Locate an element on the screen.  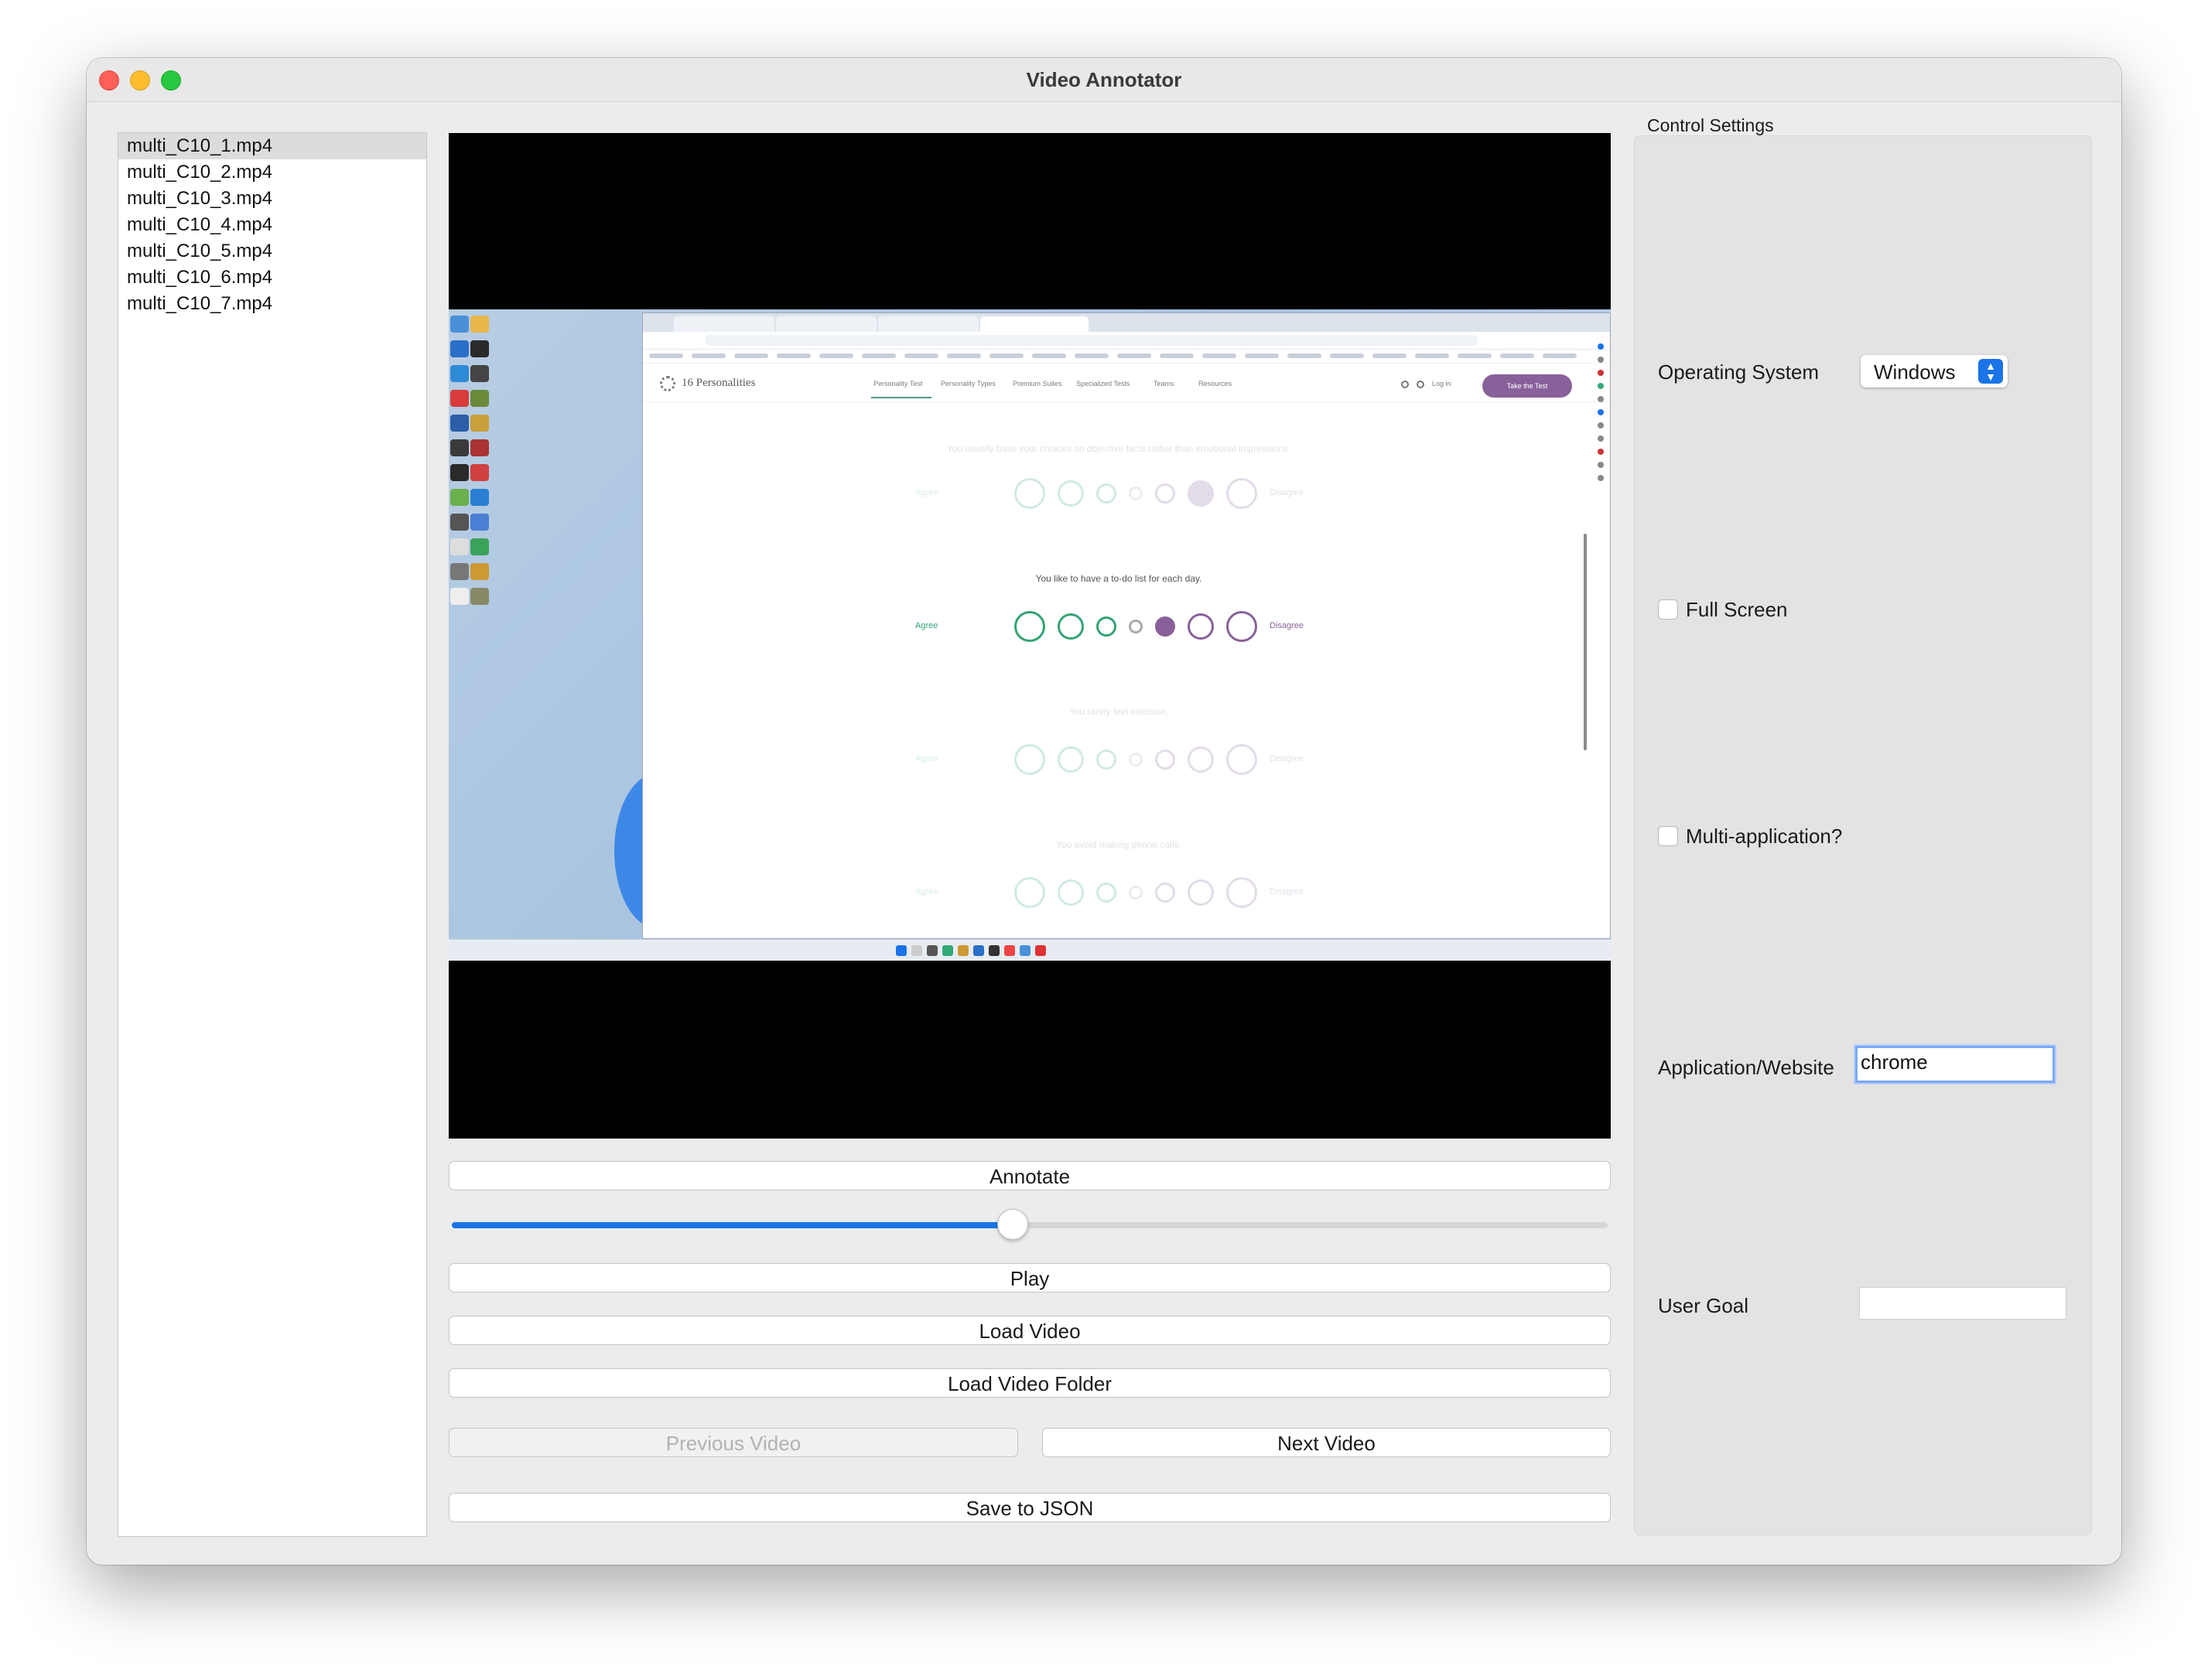
site-nav-underline is located at coordinates (901, 398).